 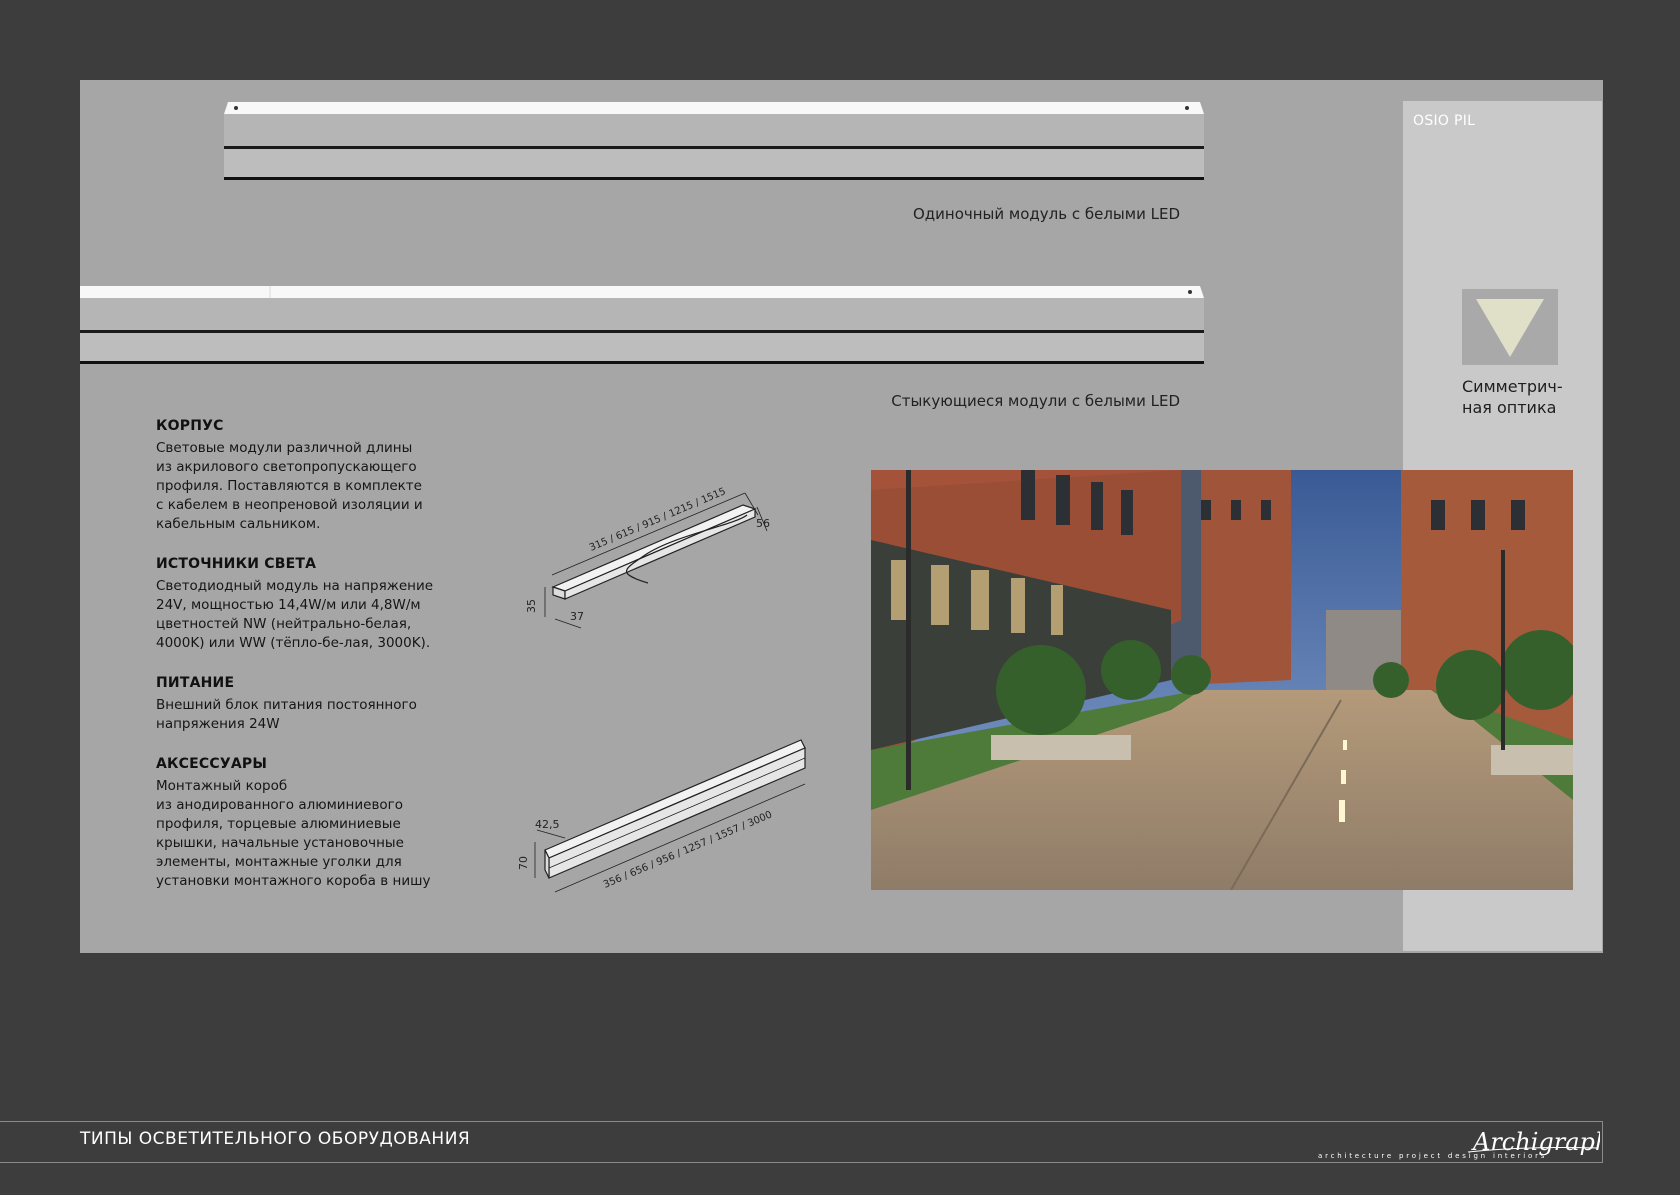 What do you see at coordinates (531, 606) in the screenshot?
I see `module-height-label: 35` at bounding box center [531, 606].